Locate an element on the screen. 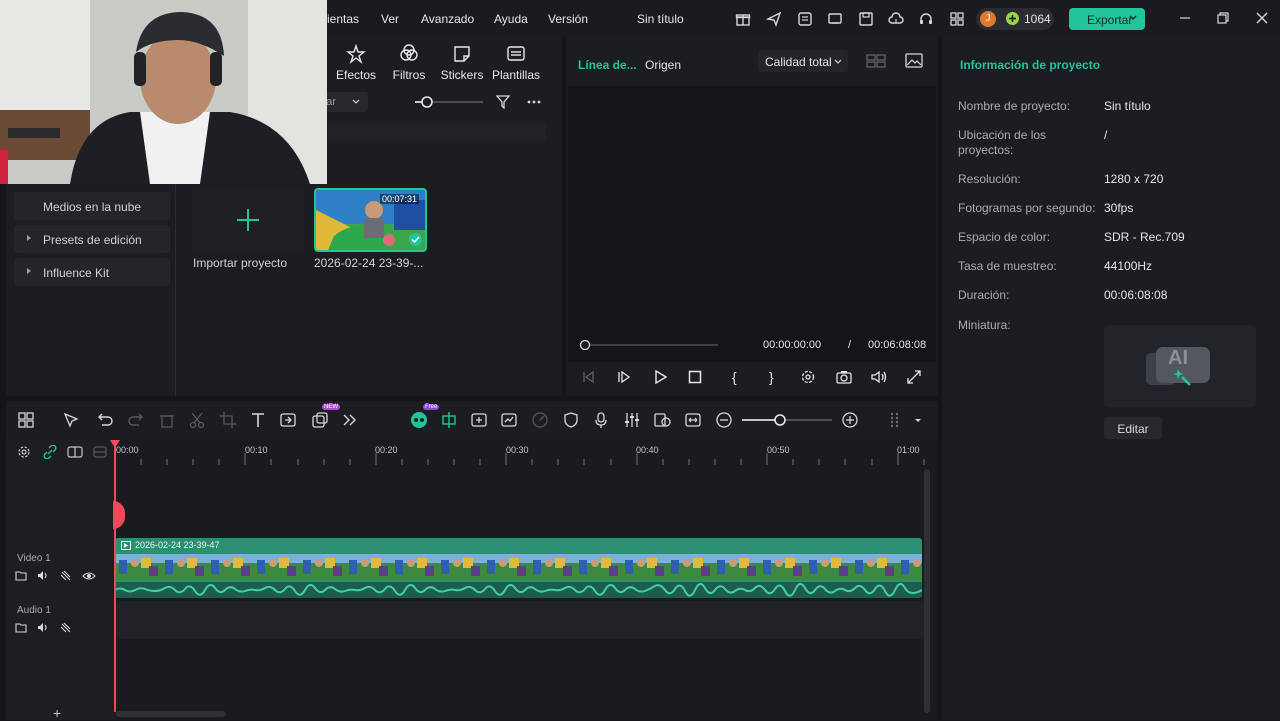 The width and height of the screenshot is (1280, 721). tab-stickers: Stickers is located at coordinates (462, 63).